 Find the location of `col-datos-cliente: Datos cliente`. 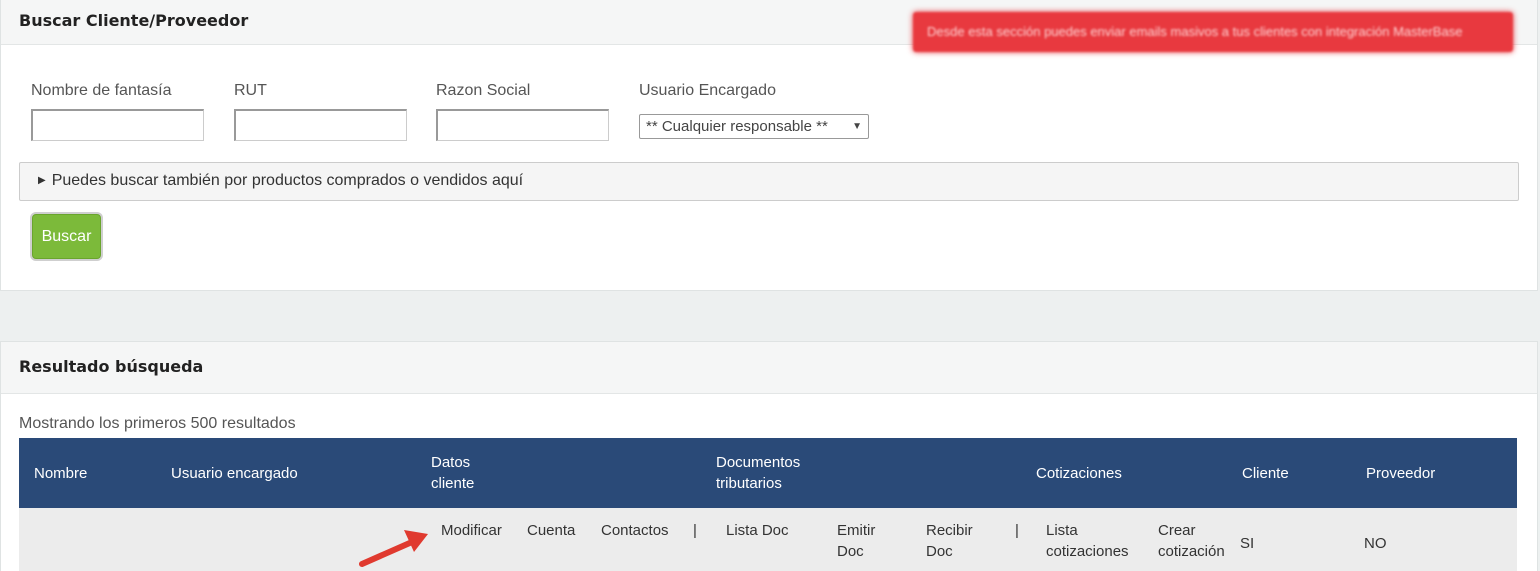

col-datos-cliente: Datos cliente is located at coordinates (559, 473).